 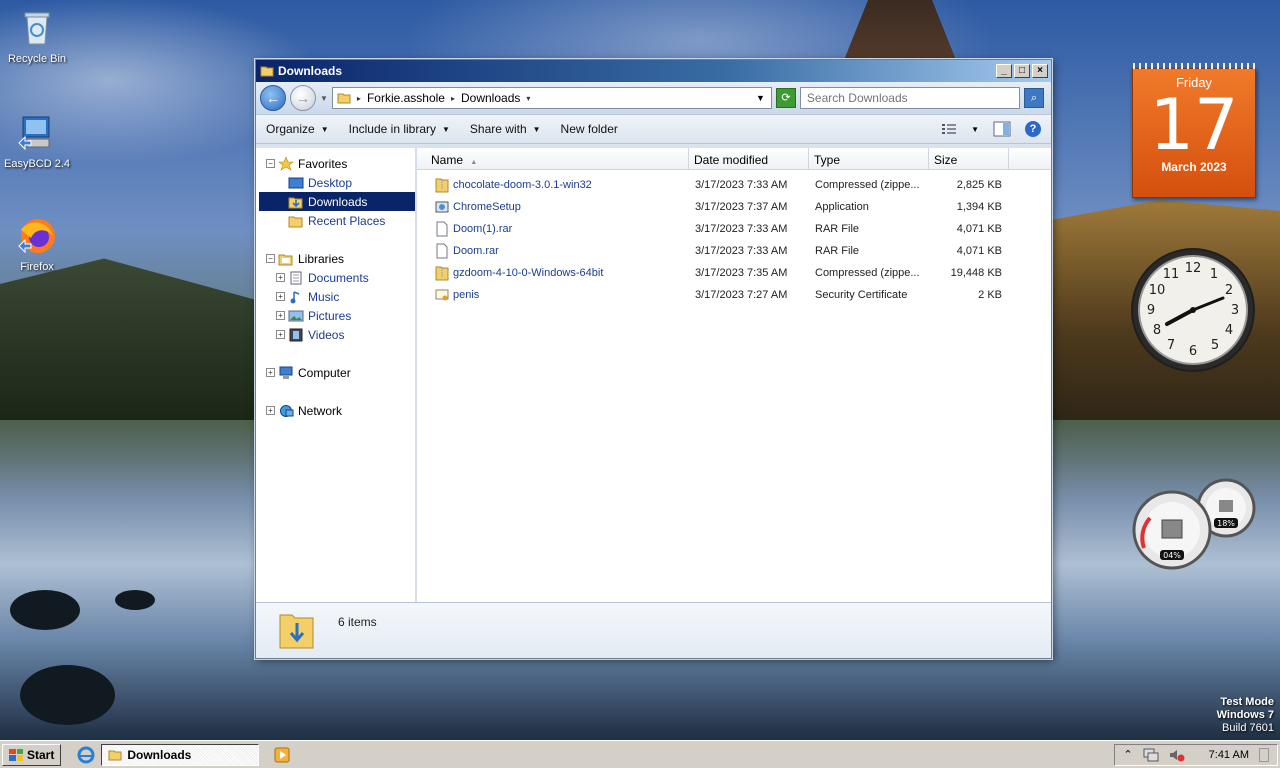 What do you see at coordinates (45, 610) in the screenshot?
I see `wallpaper-rock` at bounding box center [45, 610].